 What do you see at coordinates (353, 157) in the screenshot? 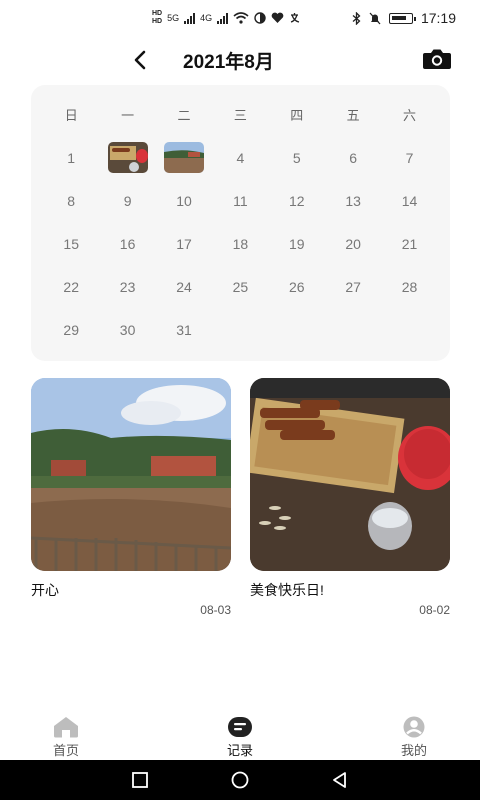
I see `calendar-day: 6` at bounding box center [353, 157].